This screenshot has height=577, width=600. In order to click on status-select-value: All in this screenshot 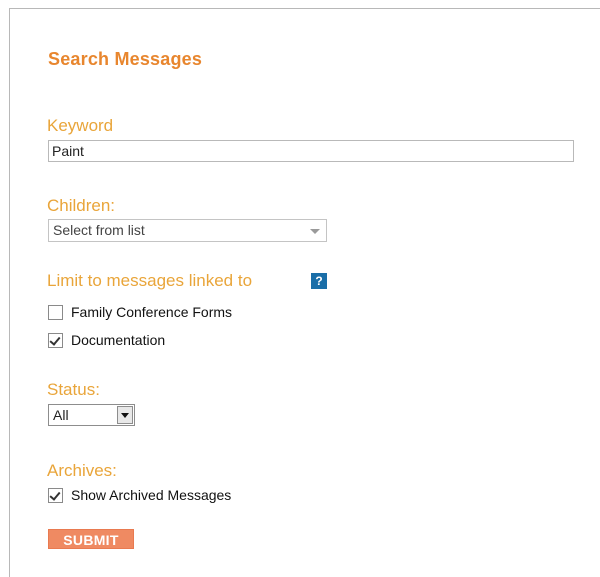, I will do `click(61, 415)`.